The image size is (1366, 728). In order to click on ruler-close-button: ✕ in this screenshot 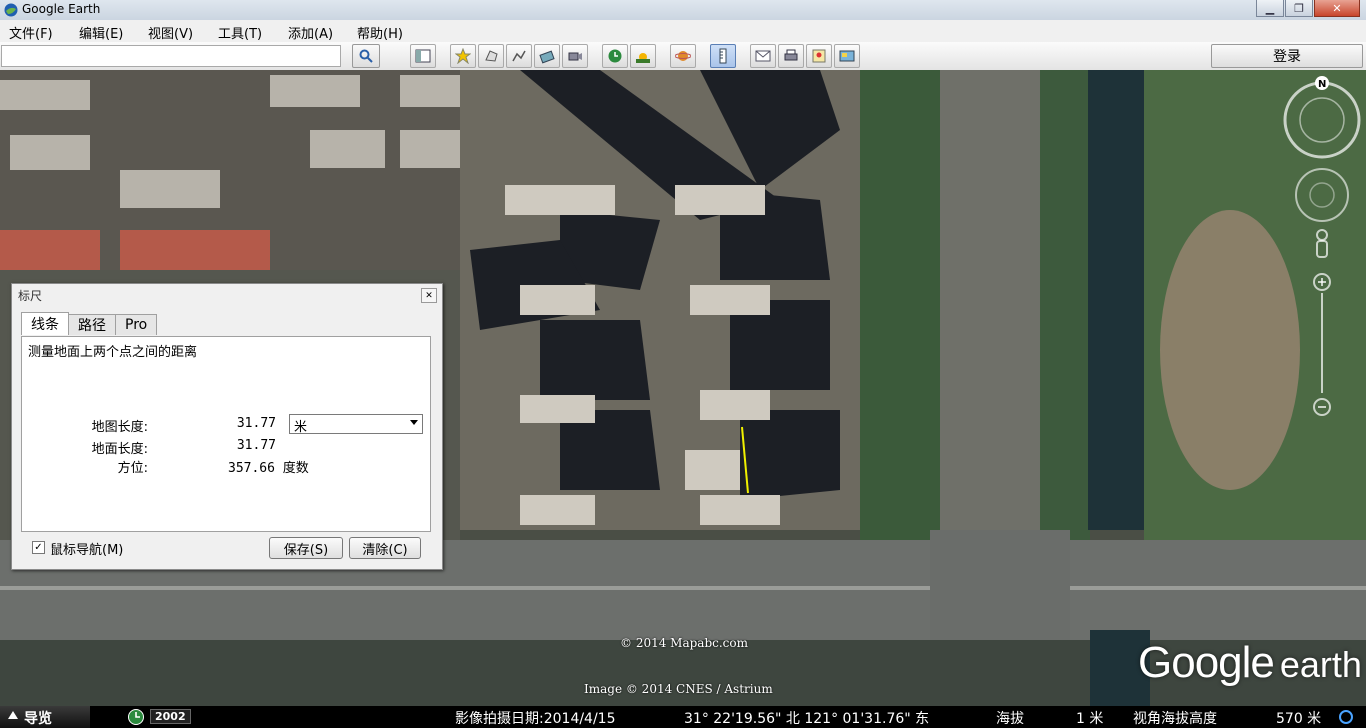, I will do `click(429, 295)`.